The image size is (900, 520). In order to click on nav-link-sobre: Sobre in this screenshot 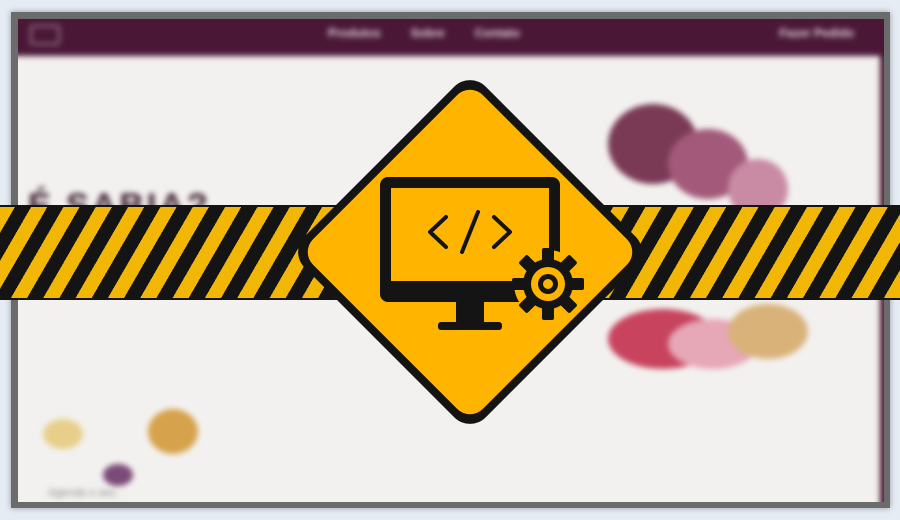, I will do `click(428, 33)`.